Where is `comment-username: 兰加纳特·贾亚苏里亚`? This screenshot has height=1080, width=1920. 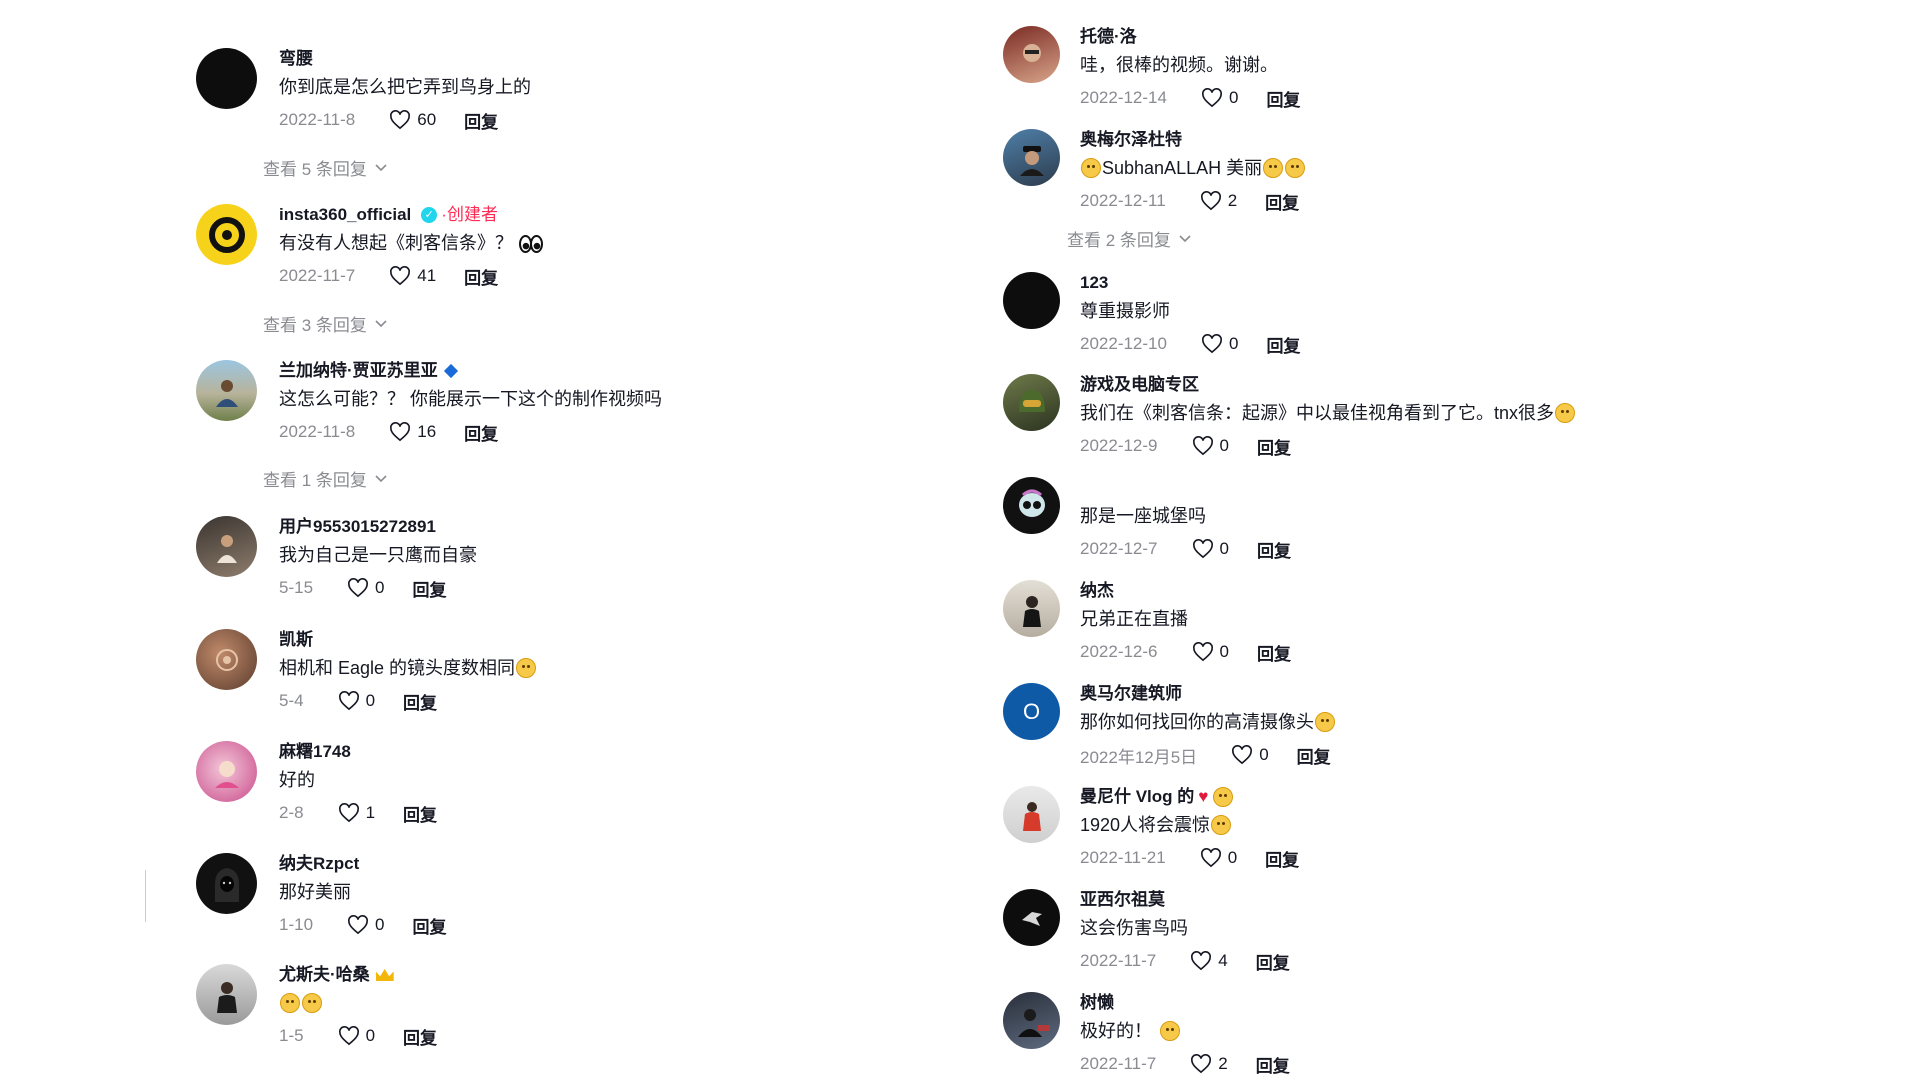
comment-username: 兰加纳特·贾亚苏里亚 is located at coordinates (627, 371).